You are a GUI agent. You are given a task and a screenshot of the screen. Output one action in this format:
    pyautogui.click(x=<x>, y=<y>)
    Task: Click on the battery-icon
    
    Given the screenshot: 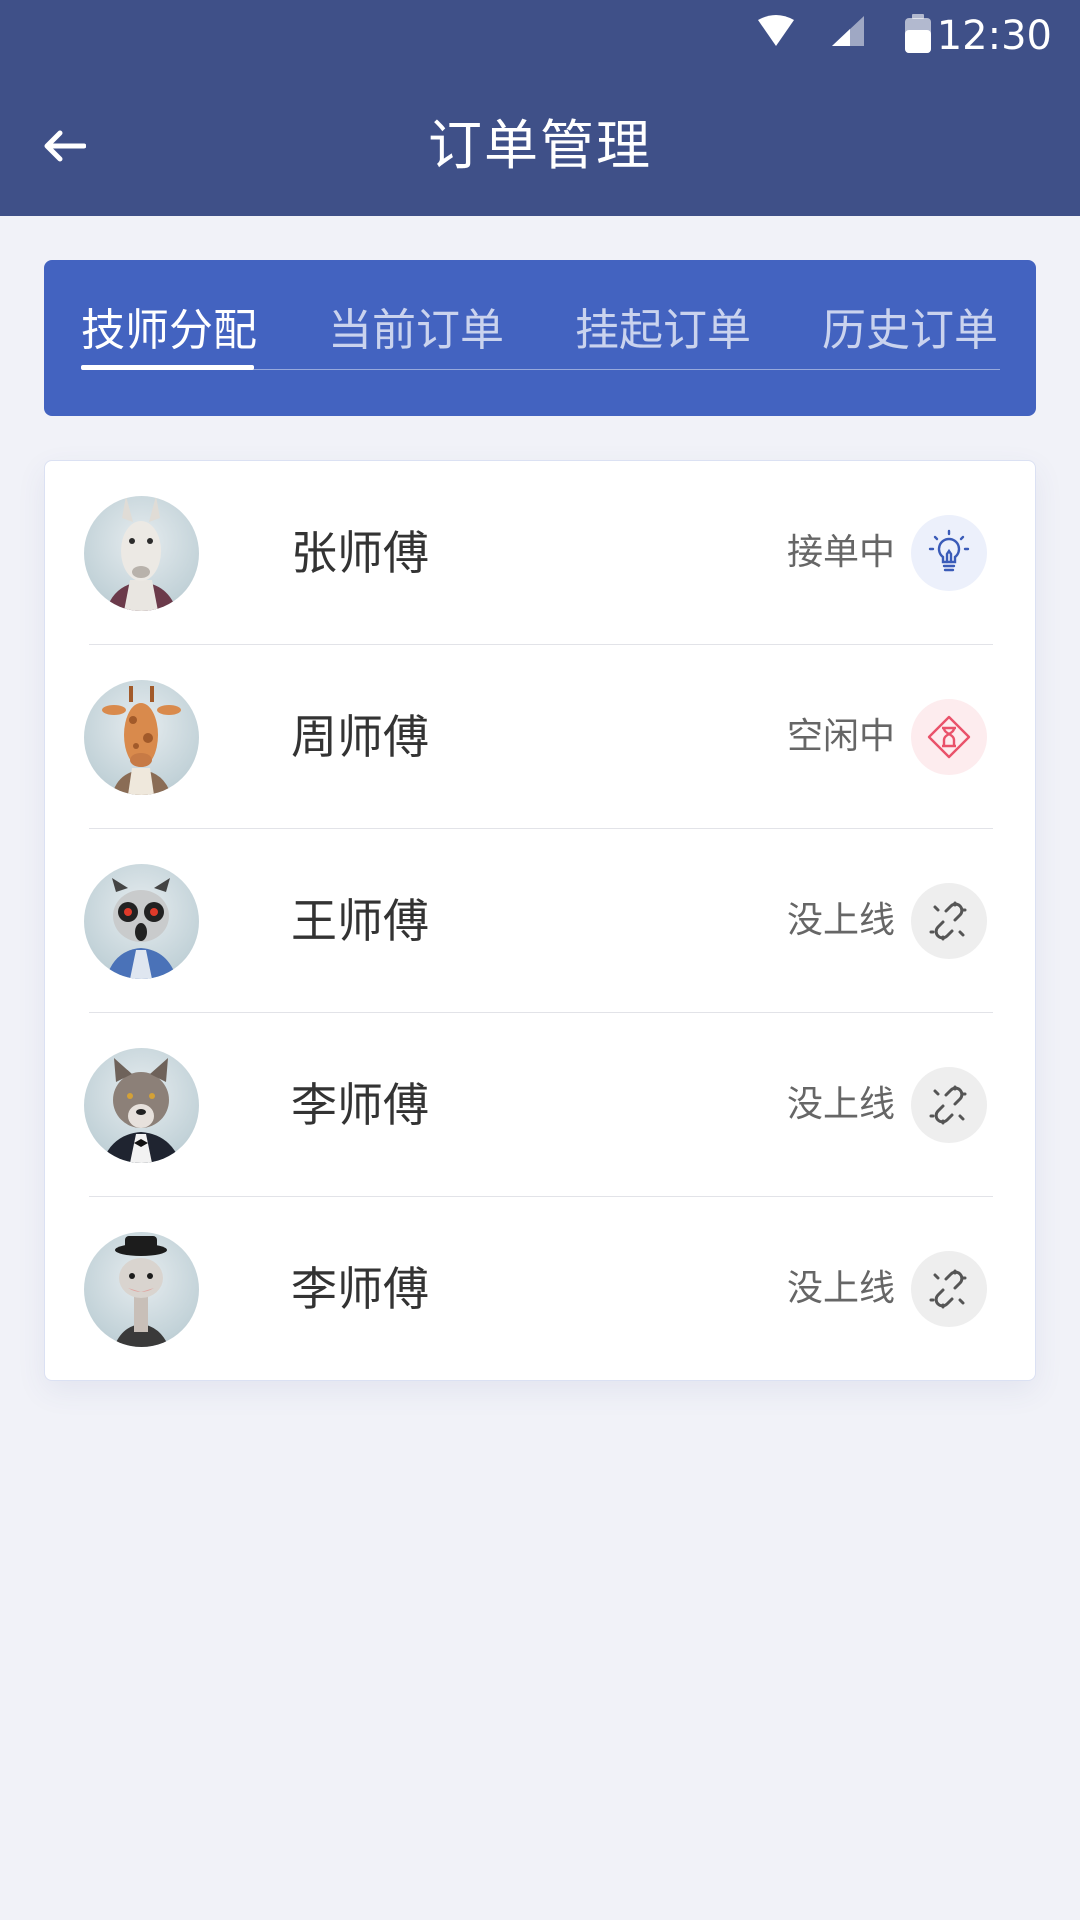 What is the action you would take?
    pyautogui.click(x=918, y=33)
    